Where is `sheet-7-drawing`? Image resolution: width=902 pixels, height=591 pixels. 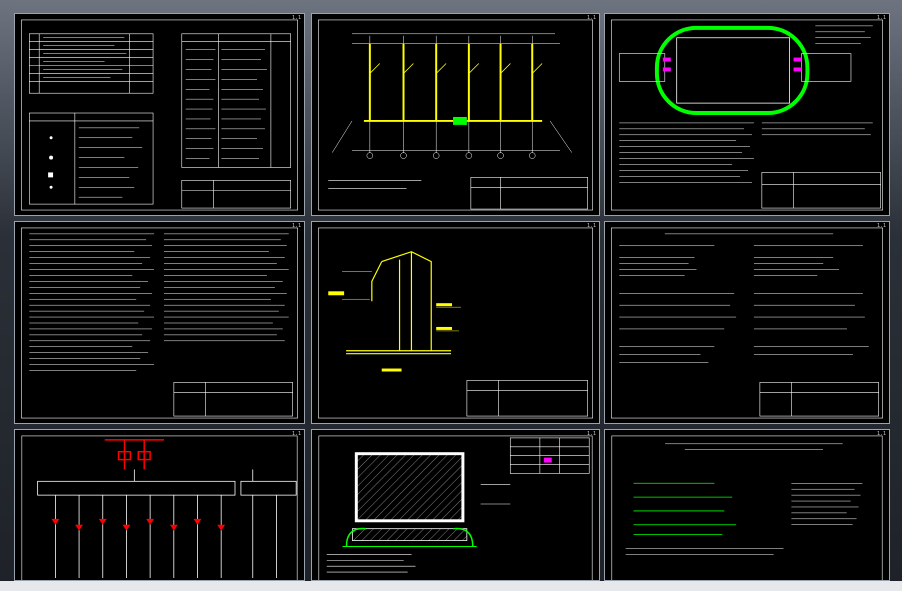
sheet-7-drawing is located at coordinates (159, 507).